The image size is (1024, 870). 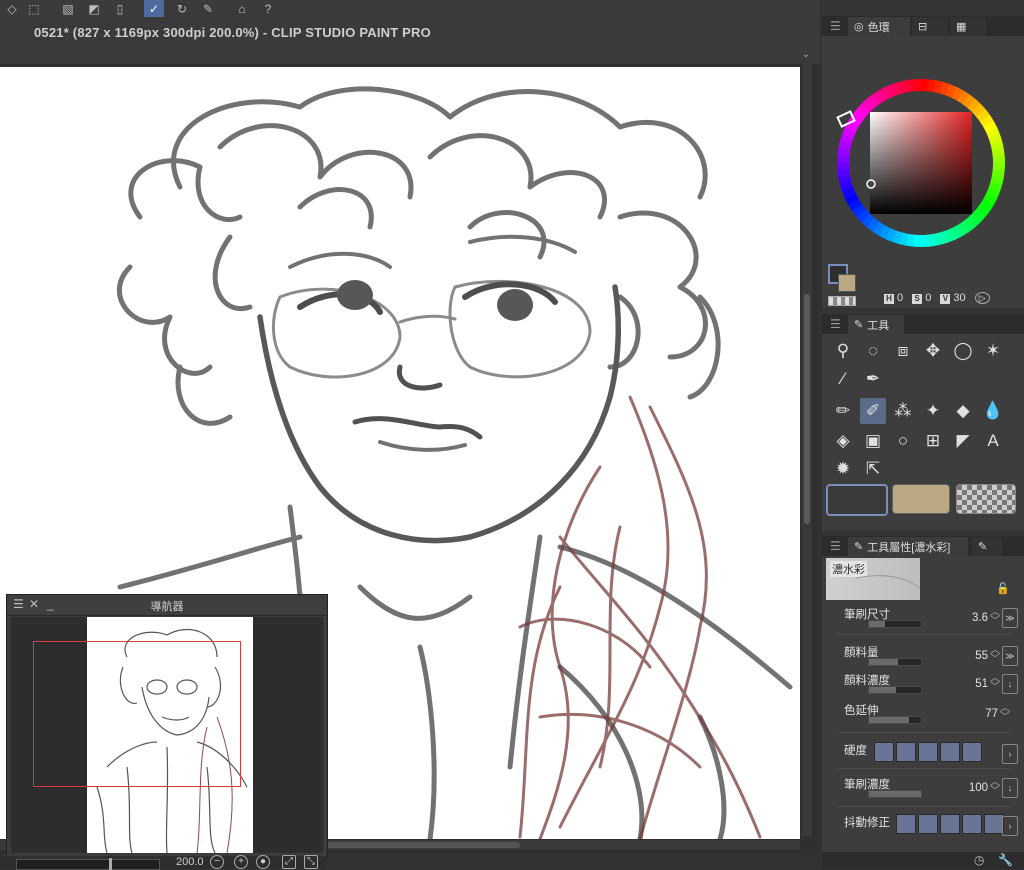 What do you see at coordinates (903, 351) in the screenshot?
I see `layer-move-tool-icon: ⧈` at bounding box center [903, 351].